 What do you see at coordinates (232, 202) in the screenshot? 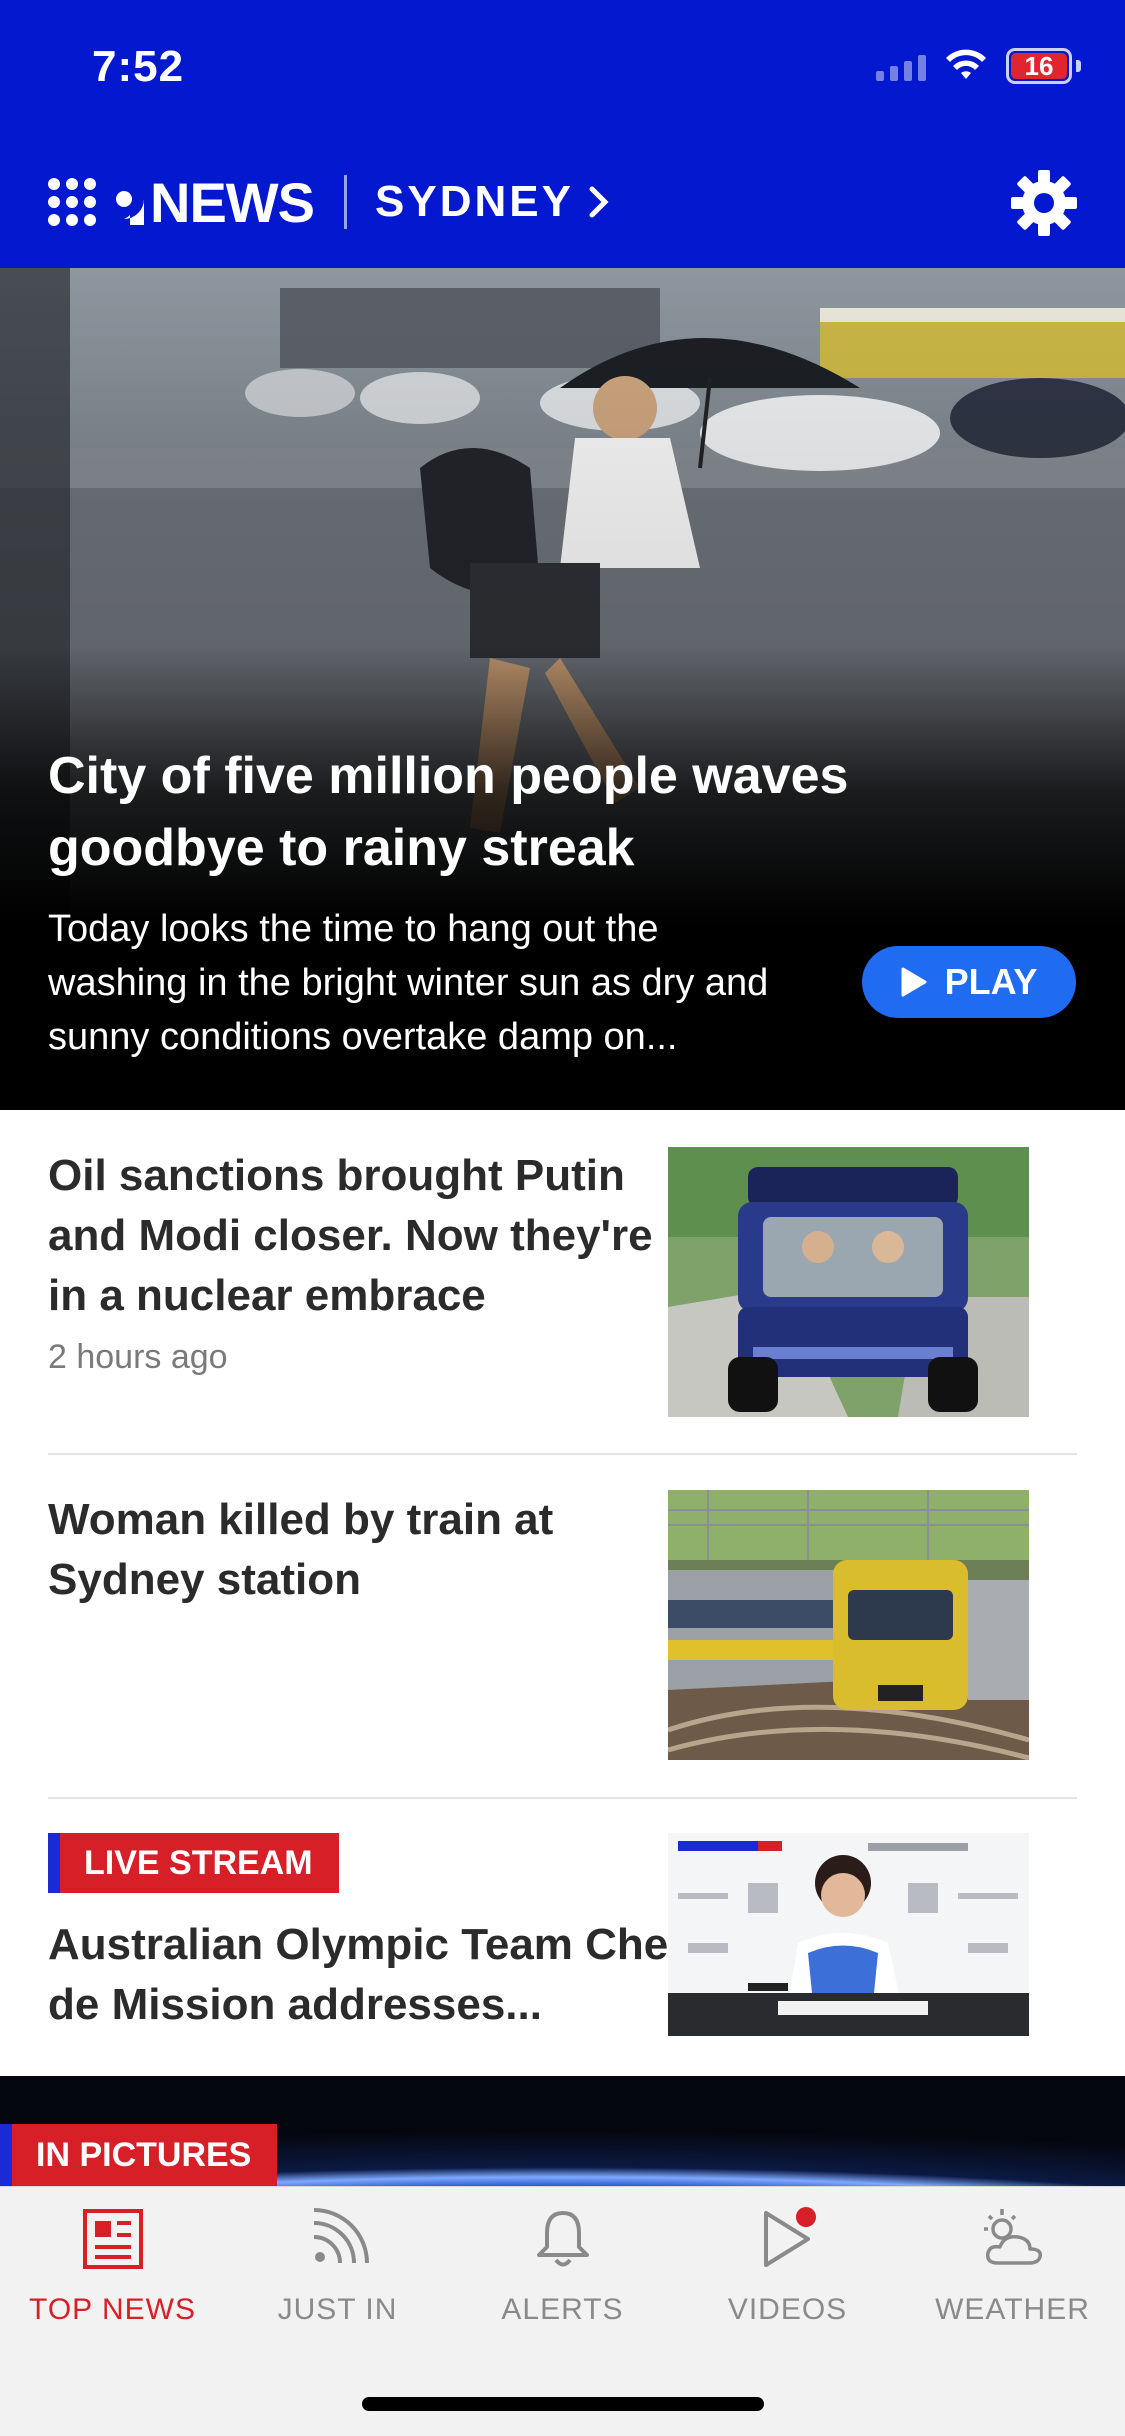
I see `brand-name: NEWS` at bounding box center [232, 202].